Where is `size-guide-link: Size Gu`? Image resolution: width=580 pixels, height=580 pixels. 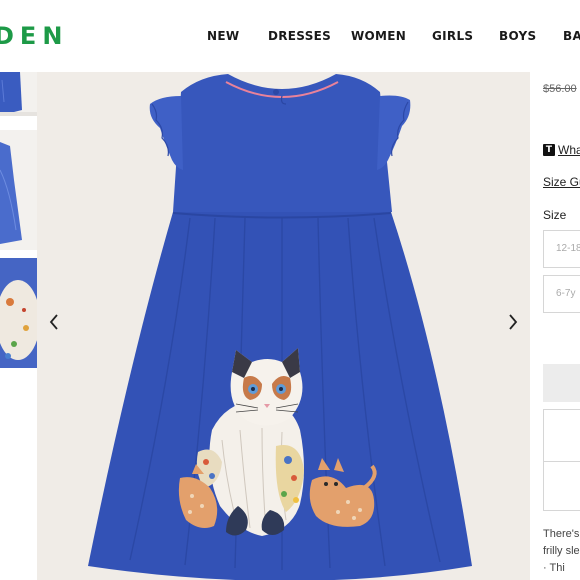 size-guide-link: Size Gu is located at coordinates (561, 182).